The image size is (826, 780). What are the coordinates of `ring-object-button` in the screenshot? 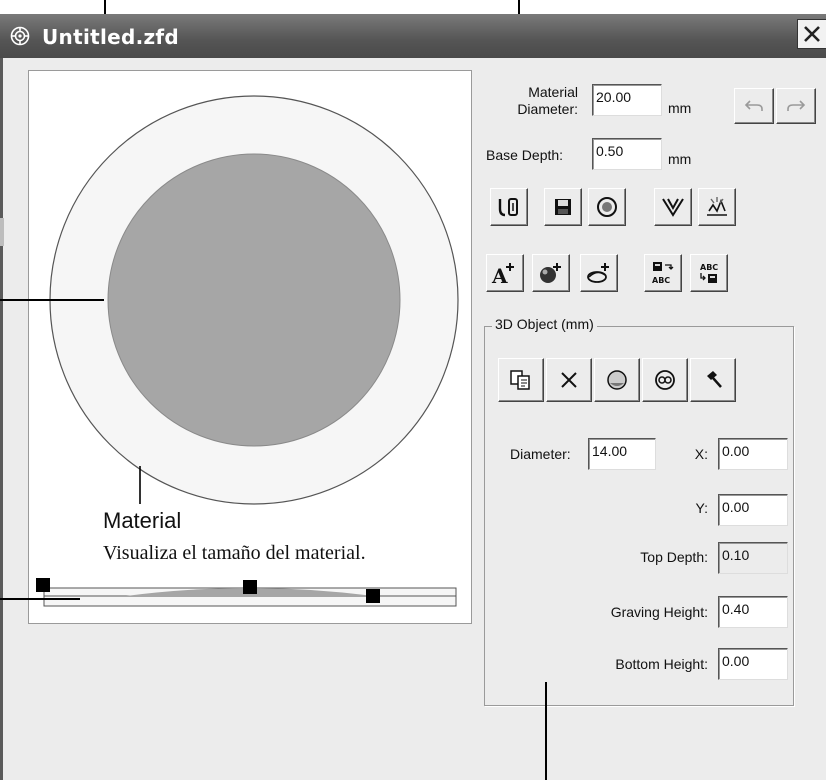 It's located at (665, 380).